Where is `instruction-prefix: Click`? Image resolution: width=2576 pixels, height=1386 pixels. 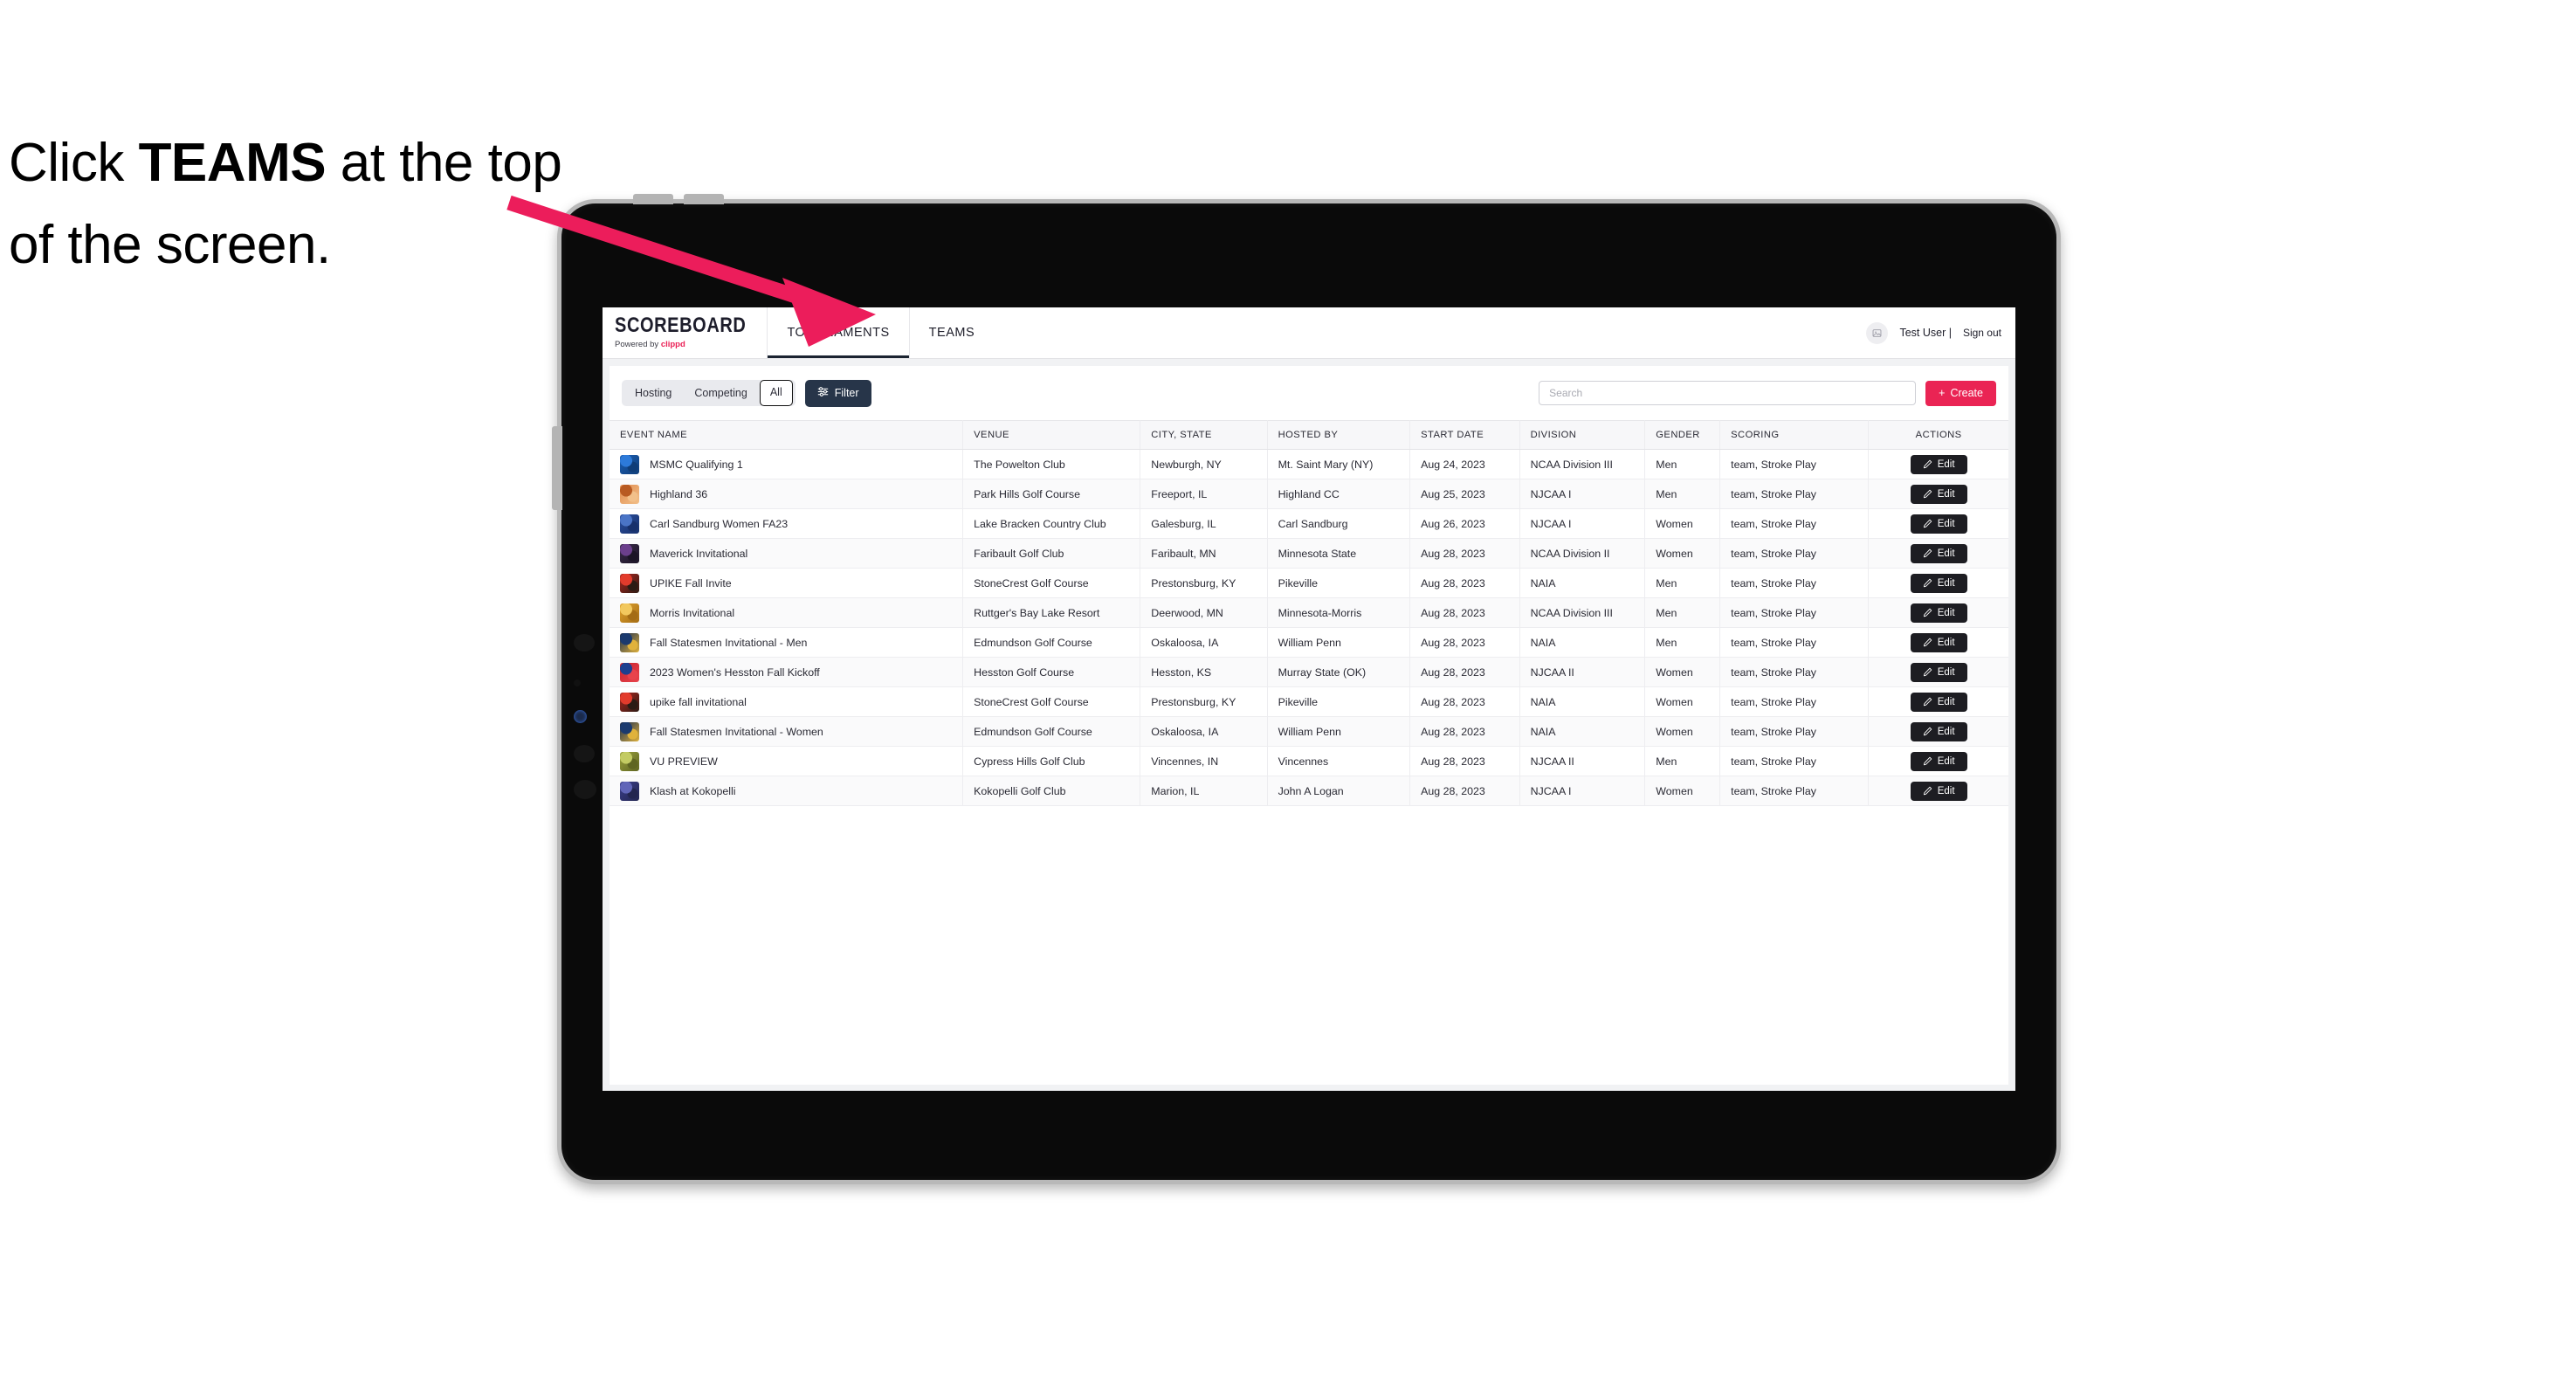
instruction-prefix: Click is located at coordinates (74, 163).